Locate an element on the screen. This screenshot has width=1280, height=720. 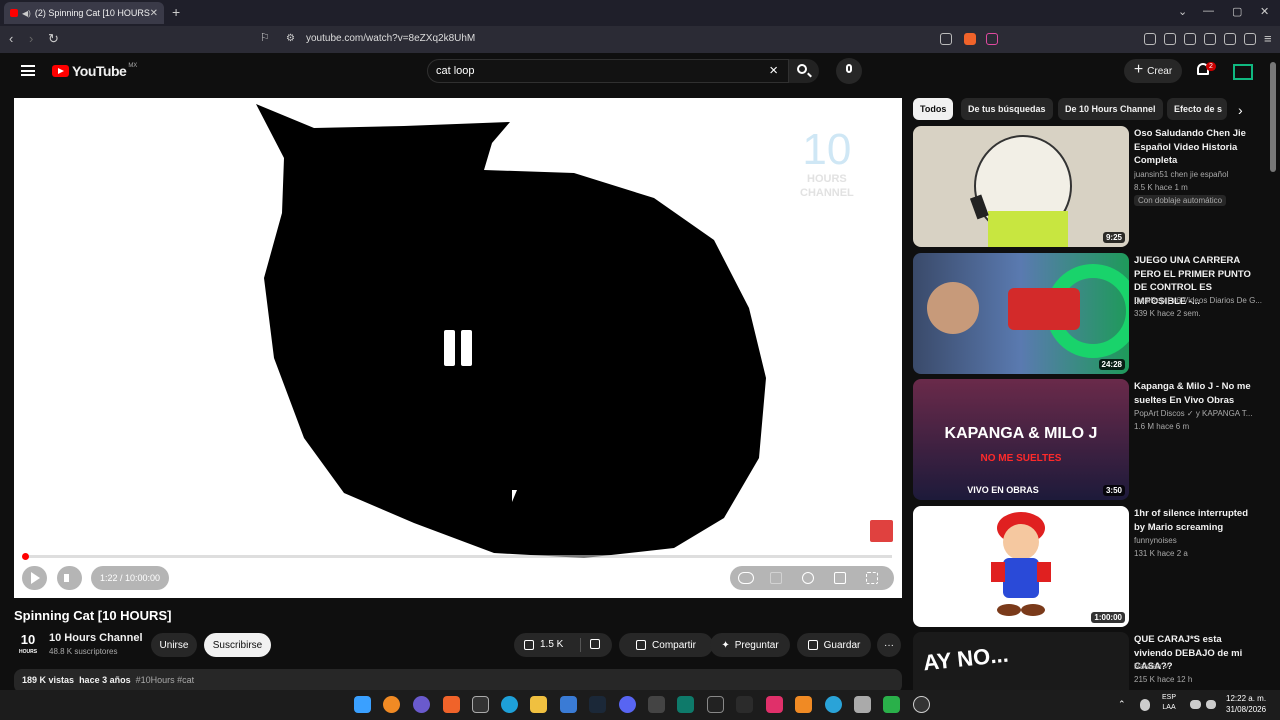
input-language: ESP LAA is located at coordinates (1169, 703).